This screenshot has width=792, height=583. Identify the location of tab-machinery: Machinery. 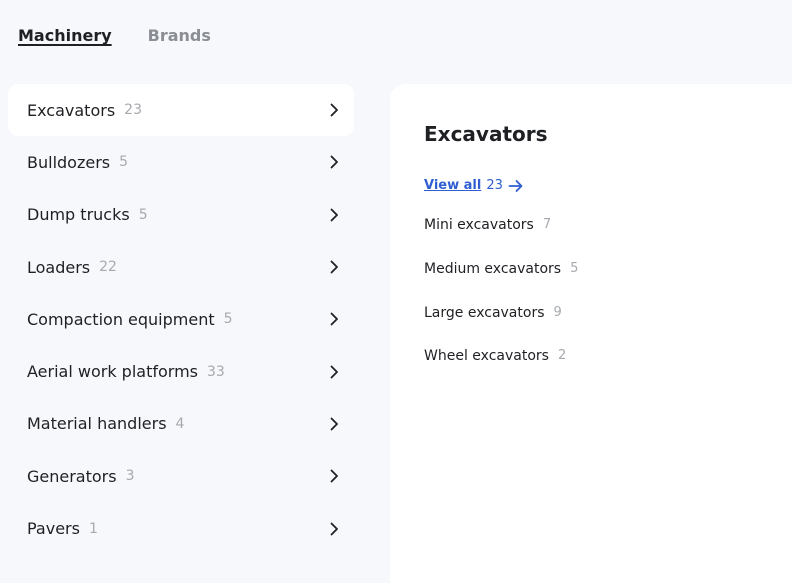
(65, 35).